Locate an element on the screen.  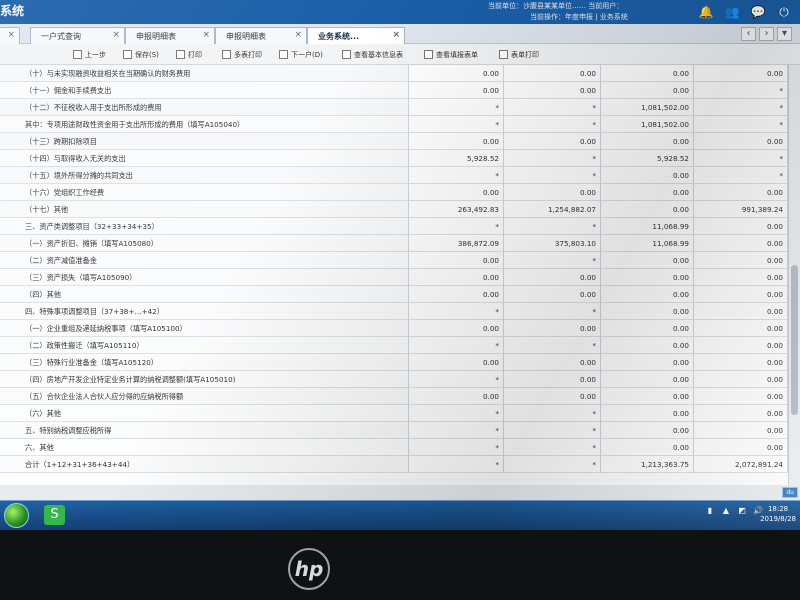
tab-partial: × is located at coordinates (10, 35).